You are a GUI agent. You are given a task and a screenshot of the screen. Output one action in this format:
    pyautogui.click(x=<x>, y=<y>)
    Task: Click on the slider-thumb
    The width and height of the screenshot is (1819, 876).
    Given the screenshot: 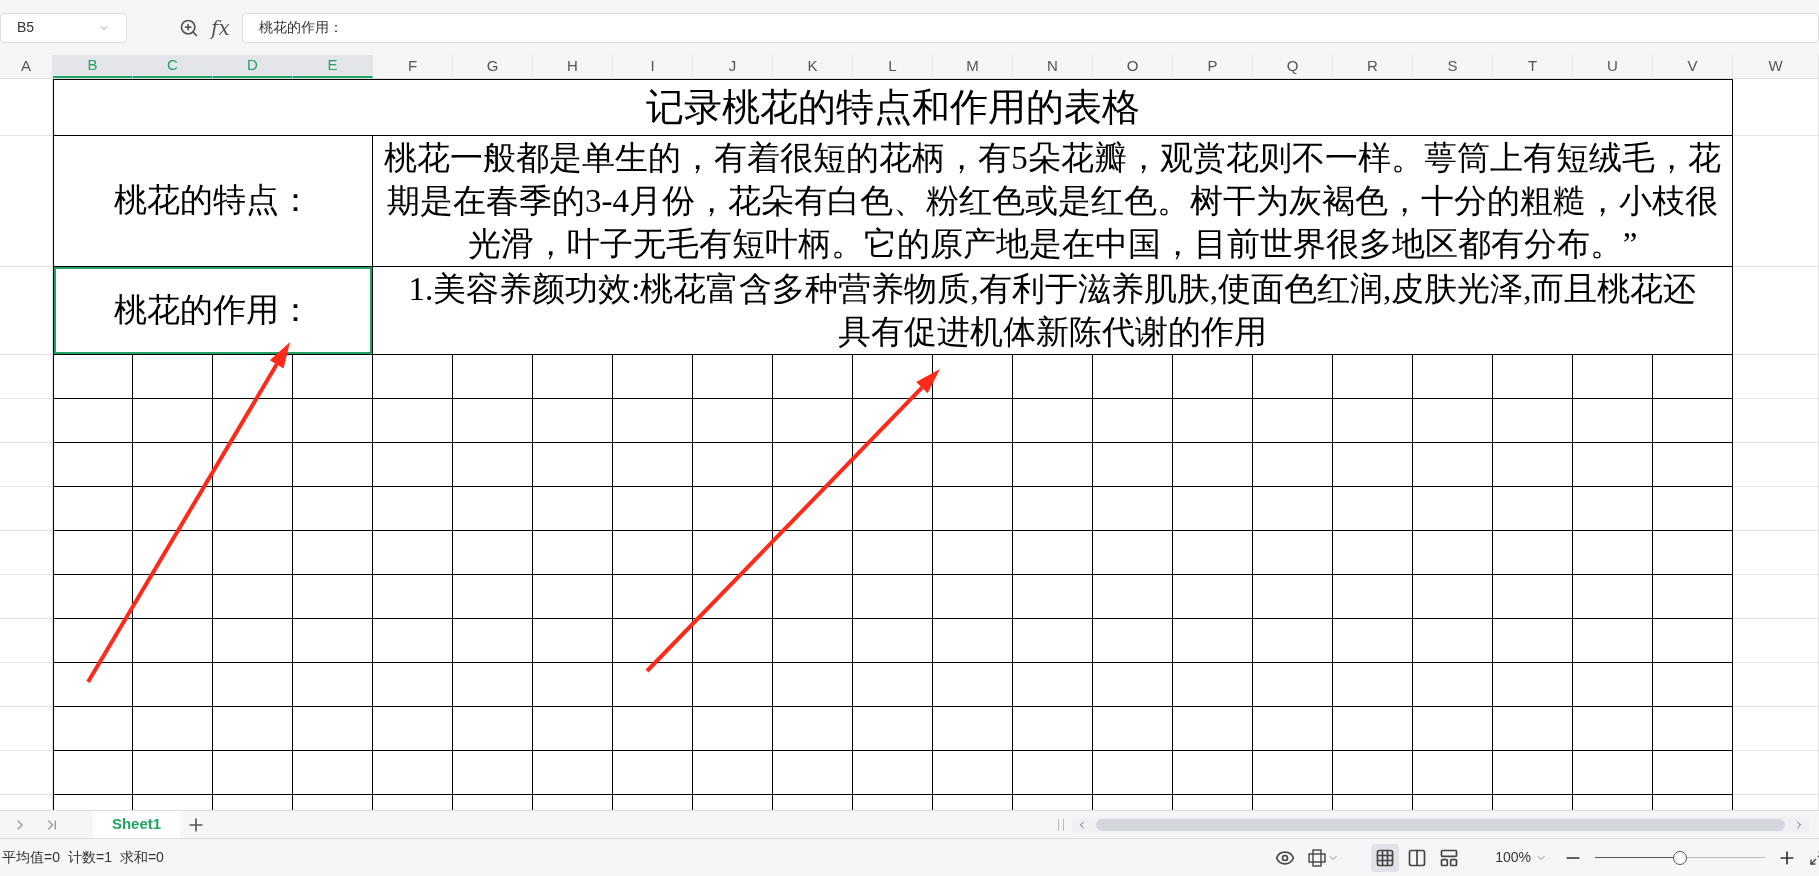 What is the action you would take?
    pyautogui.click(x=1680, y=857)
    